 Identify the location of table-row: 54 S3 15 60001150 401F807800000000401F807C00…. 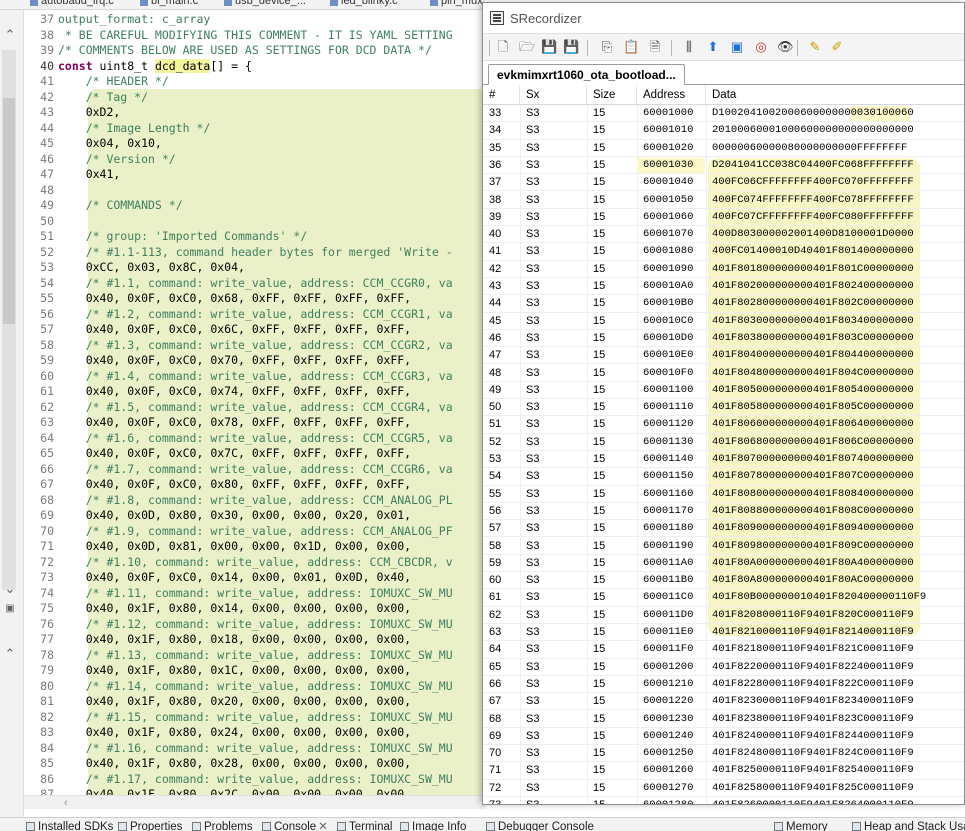
(723, 477).